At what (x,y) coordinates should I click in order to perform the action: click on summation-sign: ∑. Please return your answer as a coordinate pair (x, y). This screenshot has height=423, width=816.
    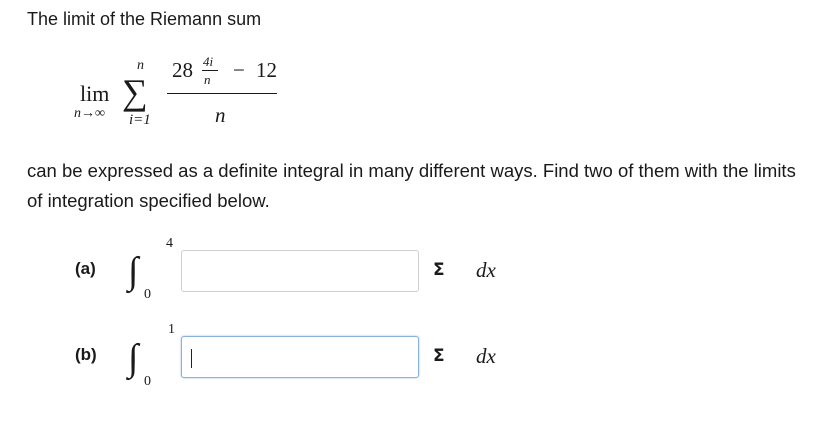
    Looking at the image, I should click on (135, 92).